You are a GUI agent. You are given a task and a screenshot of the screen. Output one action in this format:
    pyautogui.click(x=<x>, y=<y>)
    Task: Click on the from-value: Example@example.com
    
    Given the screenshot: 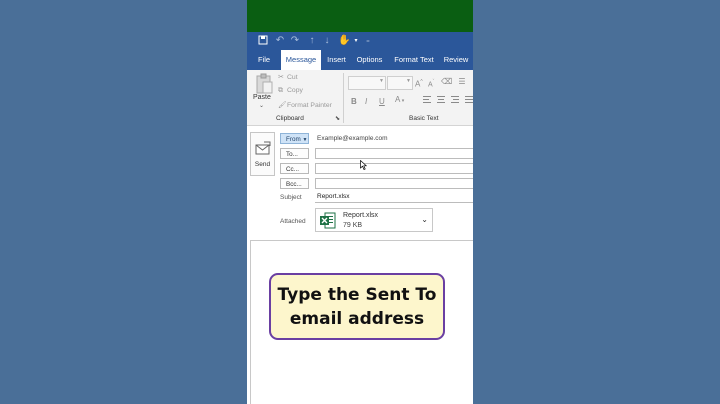 What is the action you would take?
    pyautogui.click(x=352, y=138)
    